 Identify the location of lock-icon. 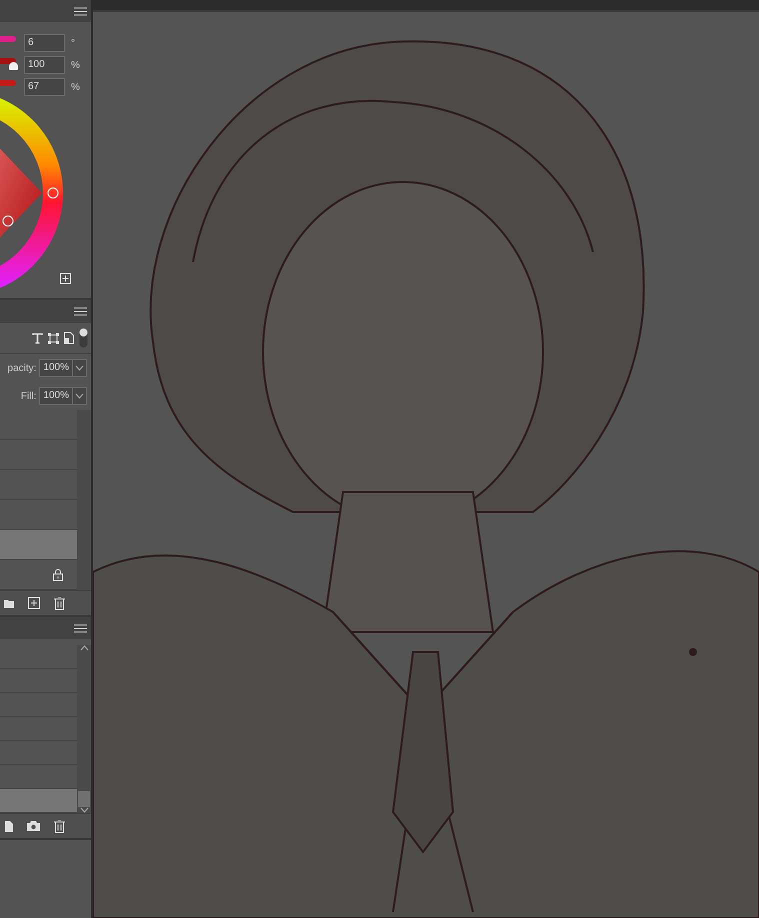
(58, 574).